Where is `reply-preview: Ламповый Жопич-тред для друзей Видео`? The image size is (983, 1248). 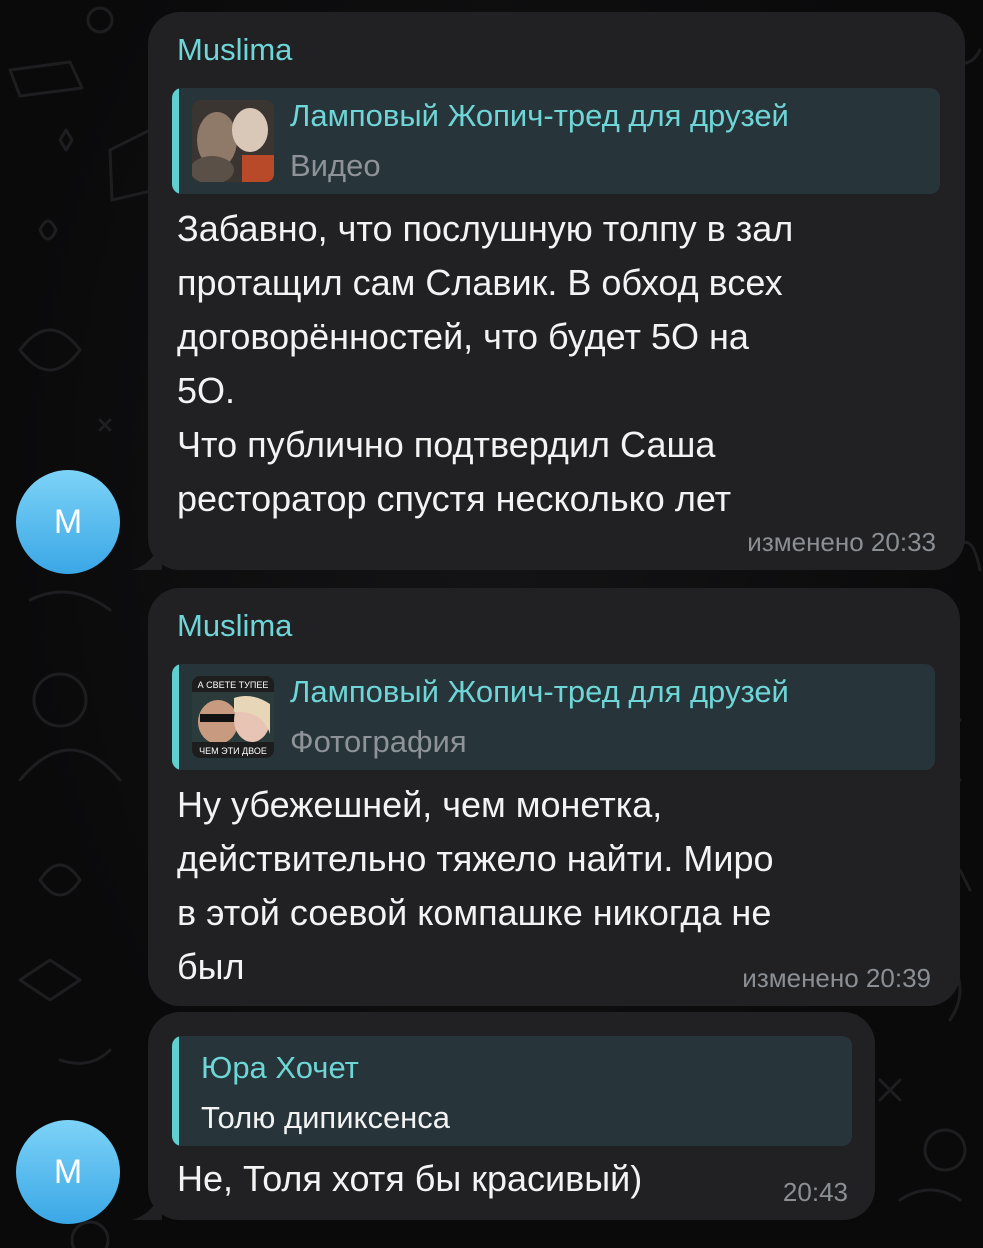 reply-preview: Ламповый Жопич-тред для друзей Видео is located at coordinates (556, 141).